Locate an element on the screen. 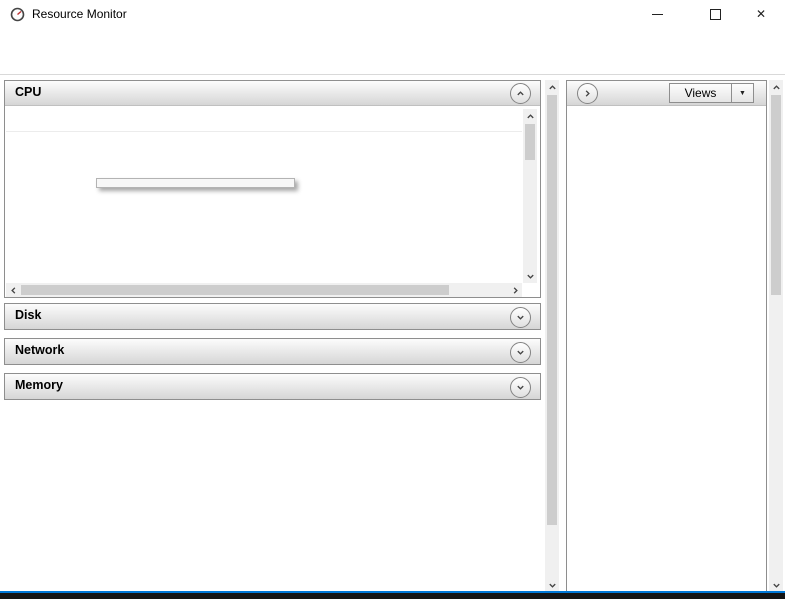 The height and width of the screenshot is (599, 785). maximize-icon is located at coordinates (715, 14).